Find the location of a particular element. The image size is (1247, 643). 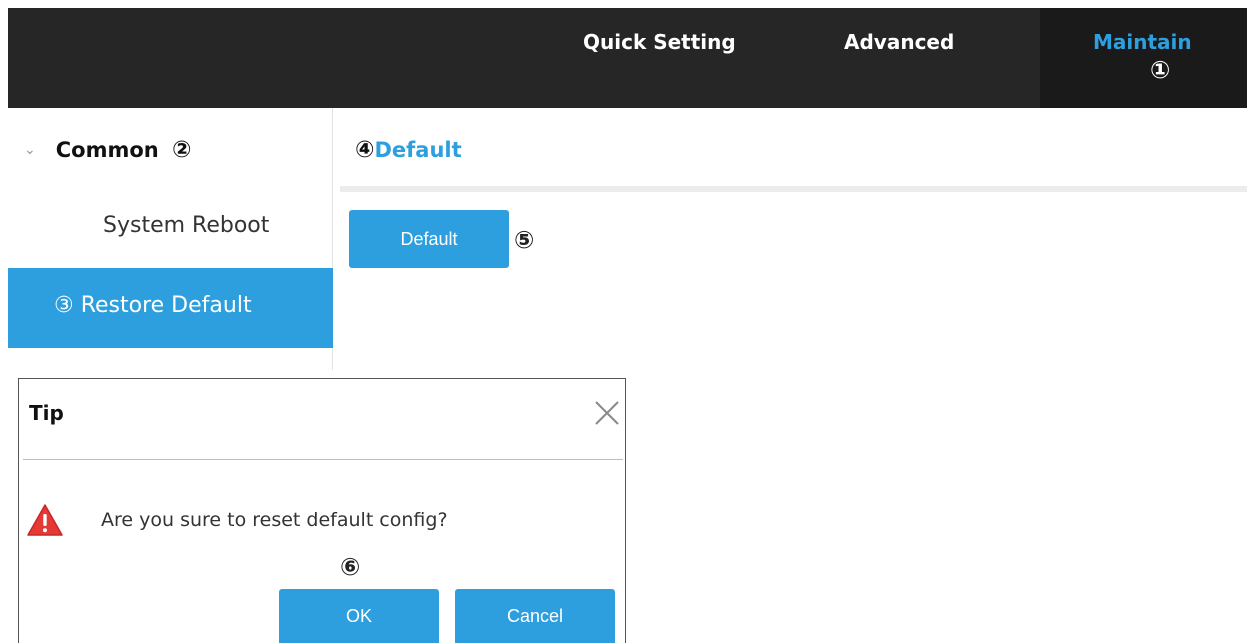

sidebar-group-label: Common is located at coordinates (107, 150).